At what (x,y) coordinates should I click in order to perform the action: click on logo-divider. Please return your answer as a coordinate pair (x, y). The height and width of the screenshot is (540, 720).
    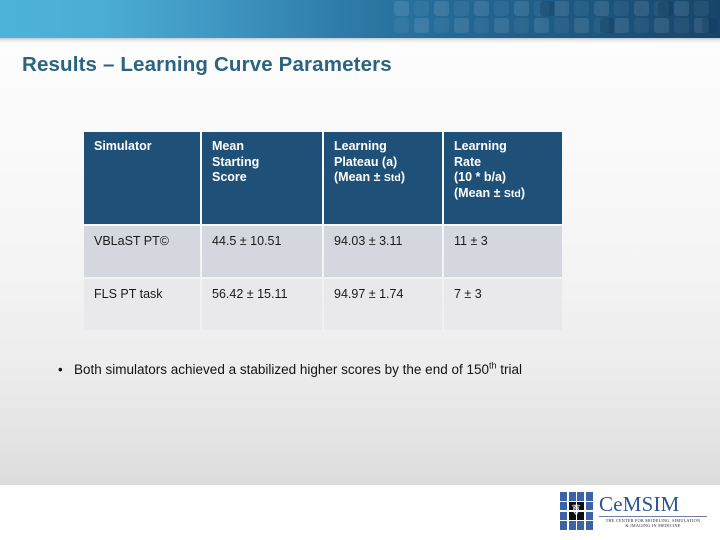
    Looking at the image, I should click on (653, 516).